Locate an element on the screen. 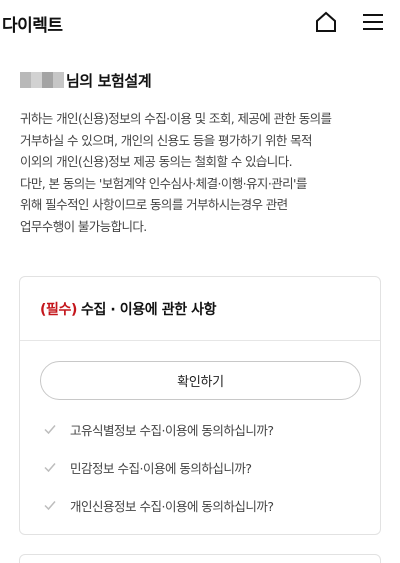  consent-item-label: 민감정보 수집·이용에 동의하십니까? is located at coordinates (161, 468).